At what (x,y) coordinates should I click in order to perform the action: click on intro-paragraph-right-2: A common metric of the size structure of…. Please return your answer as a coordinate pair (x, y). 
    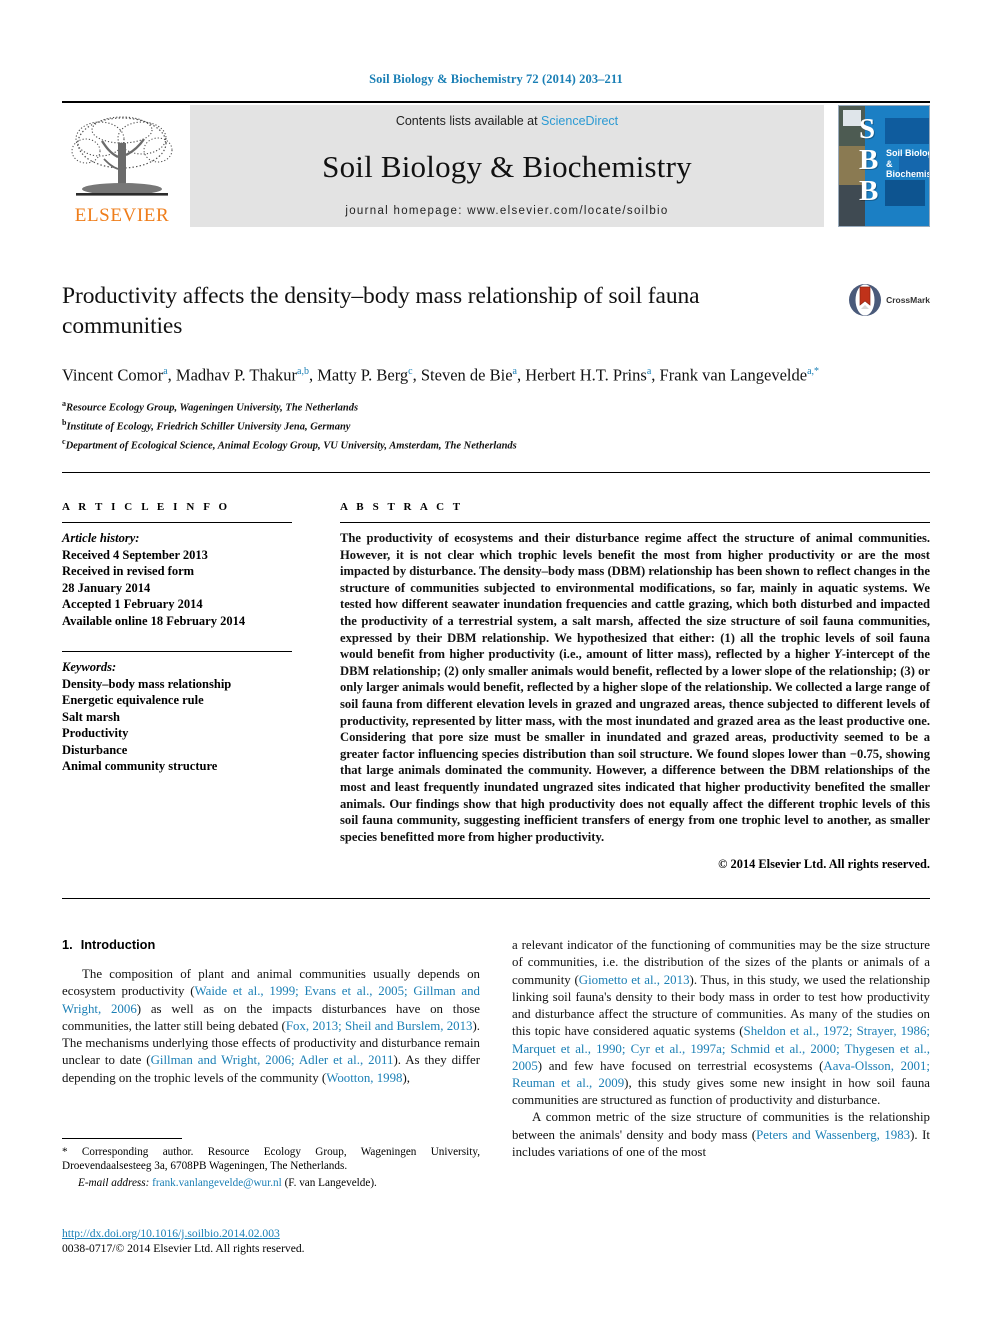
    Looking at the image, I should click on (721, 1134).